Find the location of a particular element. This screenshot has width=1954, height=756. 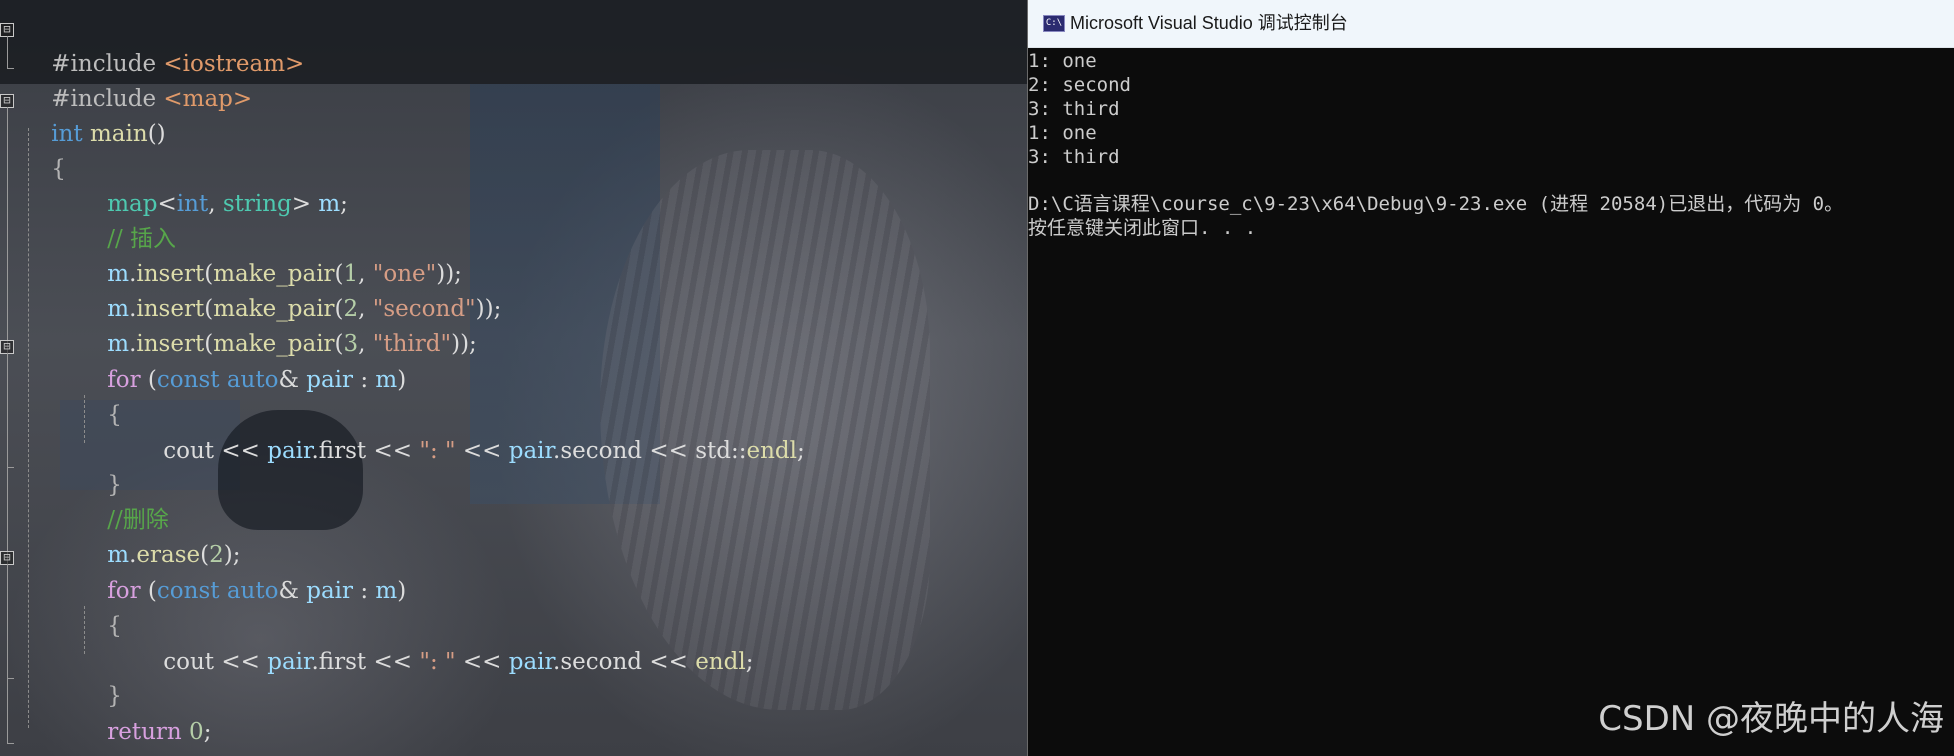

code-line: //删除 is located at coordinates (123, 500).